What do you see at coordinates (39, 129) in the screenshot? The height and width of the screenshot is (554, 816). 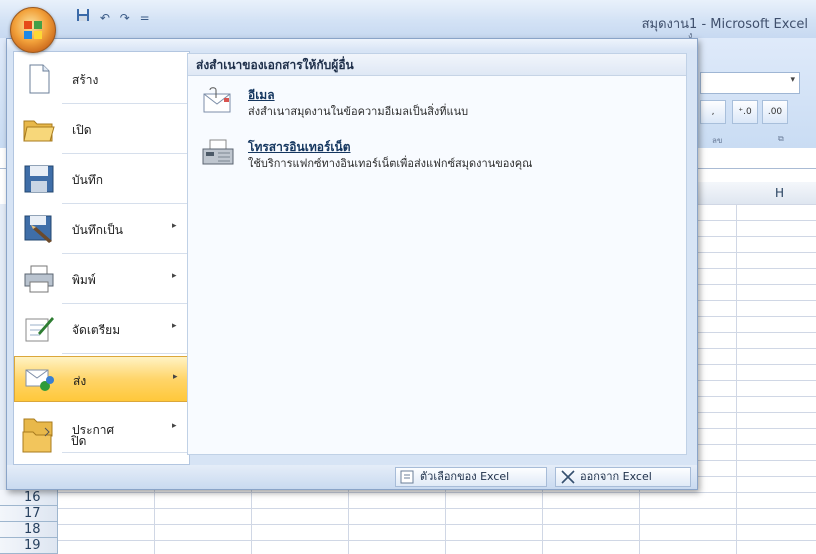 I see `open-folder-icon` at bounding box center [39, 129].